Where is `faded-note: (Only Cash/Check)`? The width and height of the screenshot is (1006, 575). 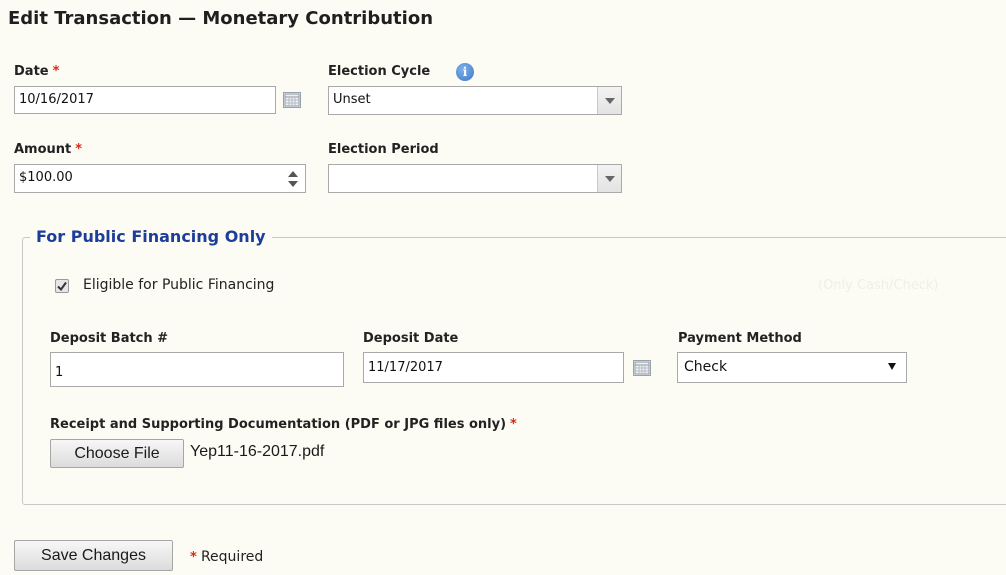 faded-note: (Only Cash/Check) is located at coordinates (878, 285).